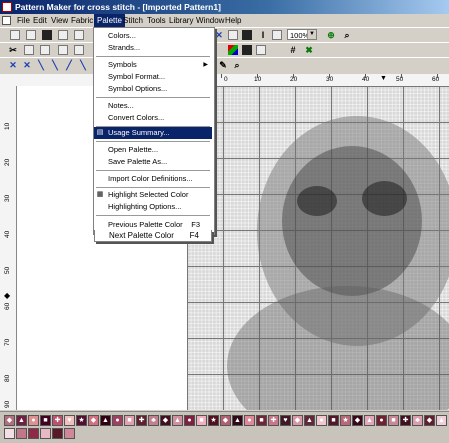  I want to click on backstitch-icon, so click(247, 50).